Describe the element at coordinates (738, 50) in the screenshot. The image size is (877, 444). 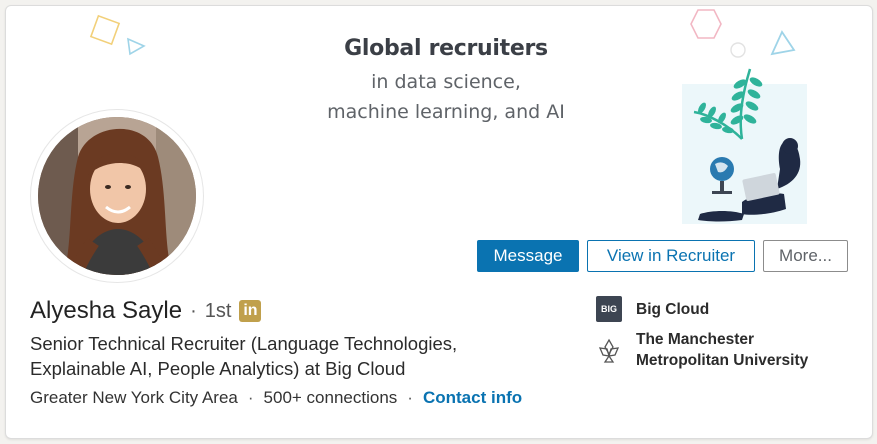
I see `grey-circle-deco` at that location.